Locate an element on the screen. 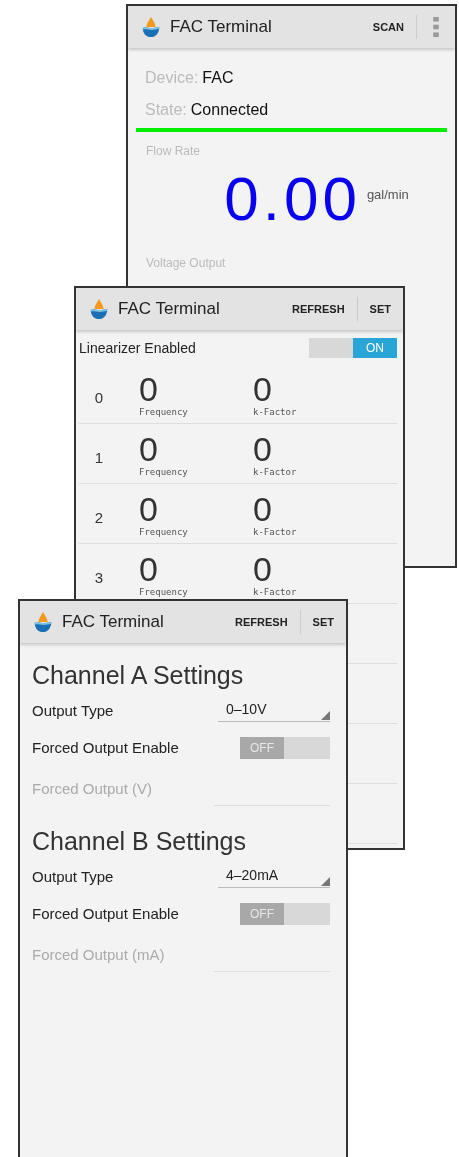 This screenshot has height=1157, width=459. section-label: Flow Rate is located at coordinates (173, 150).